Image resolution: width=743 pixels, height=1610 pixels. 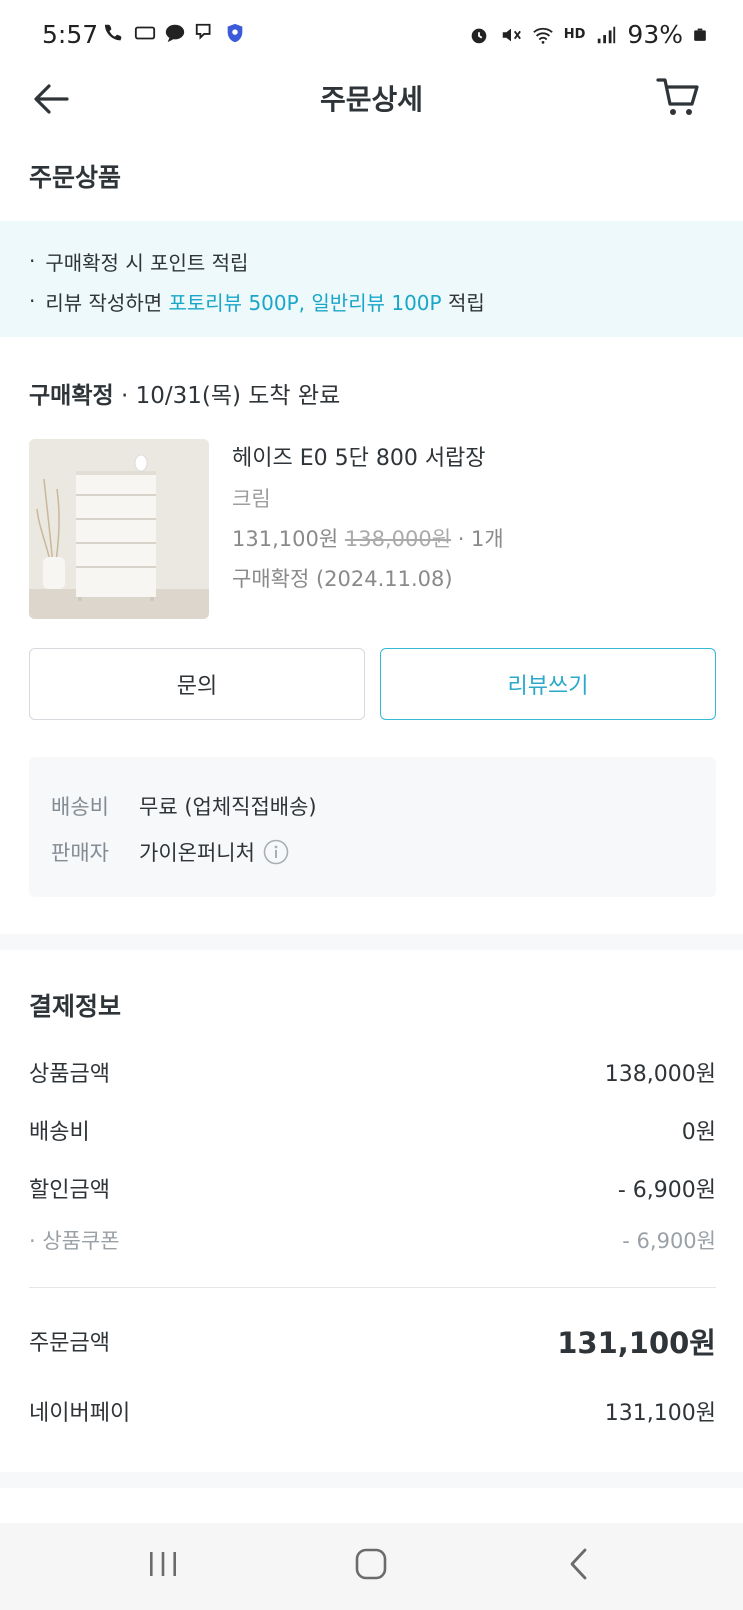 I want to click on notification-icons, so click(x=175, y=33).